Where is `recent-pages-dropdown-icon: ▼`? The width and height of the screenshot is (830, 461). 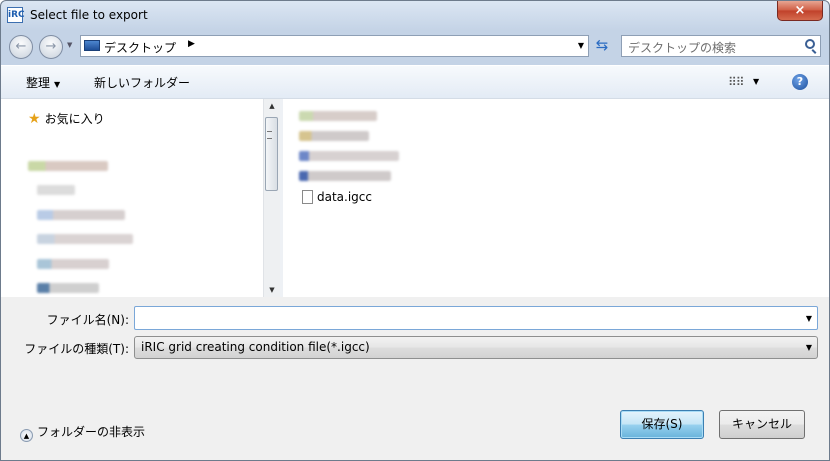 recent-pages-dropdown-icon: ▼ is located at coordinates (69, 45).